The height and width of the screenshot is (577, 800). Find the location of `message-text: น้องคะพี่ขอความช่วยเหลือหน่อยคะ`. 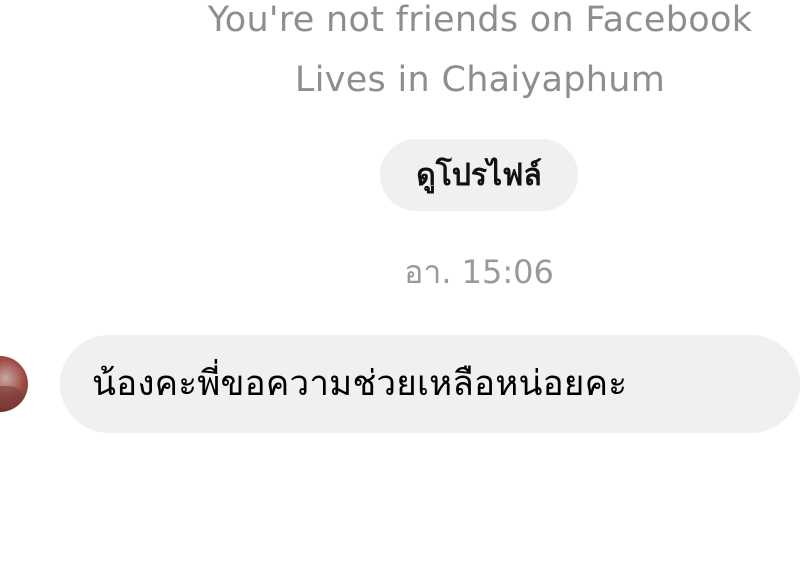

message-text: น้องคะพี่ขอความช่วยเหลือหน่อยคะ is located at coordinates (360, 384).